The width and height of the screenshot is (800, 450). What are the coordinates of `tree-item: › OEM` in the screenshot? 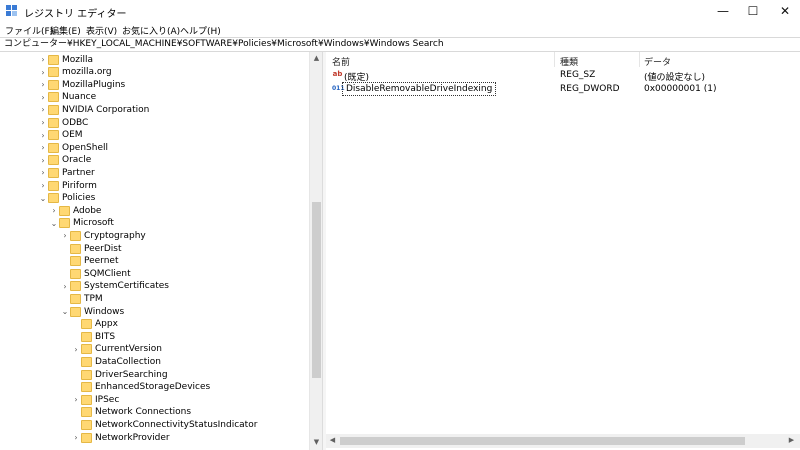 It's located at (60, 135).